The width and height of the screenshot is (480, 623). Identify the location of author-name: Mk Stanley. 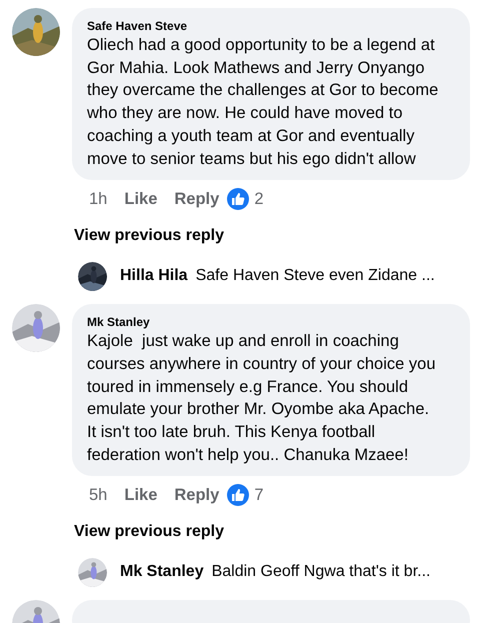
(264, 322).